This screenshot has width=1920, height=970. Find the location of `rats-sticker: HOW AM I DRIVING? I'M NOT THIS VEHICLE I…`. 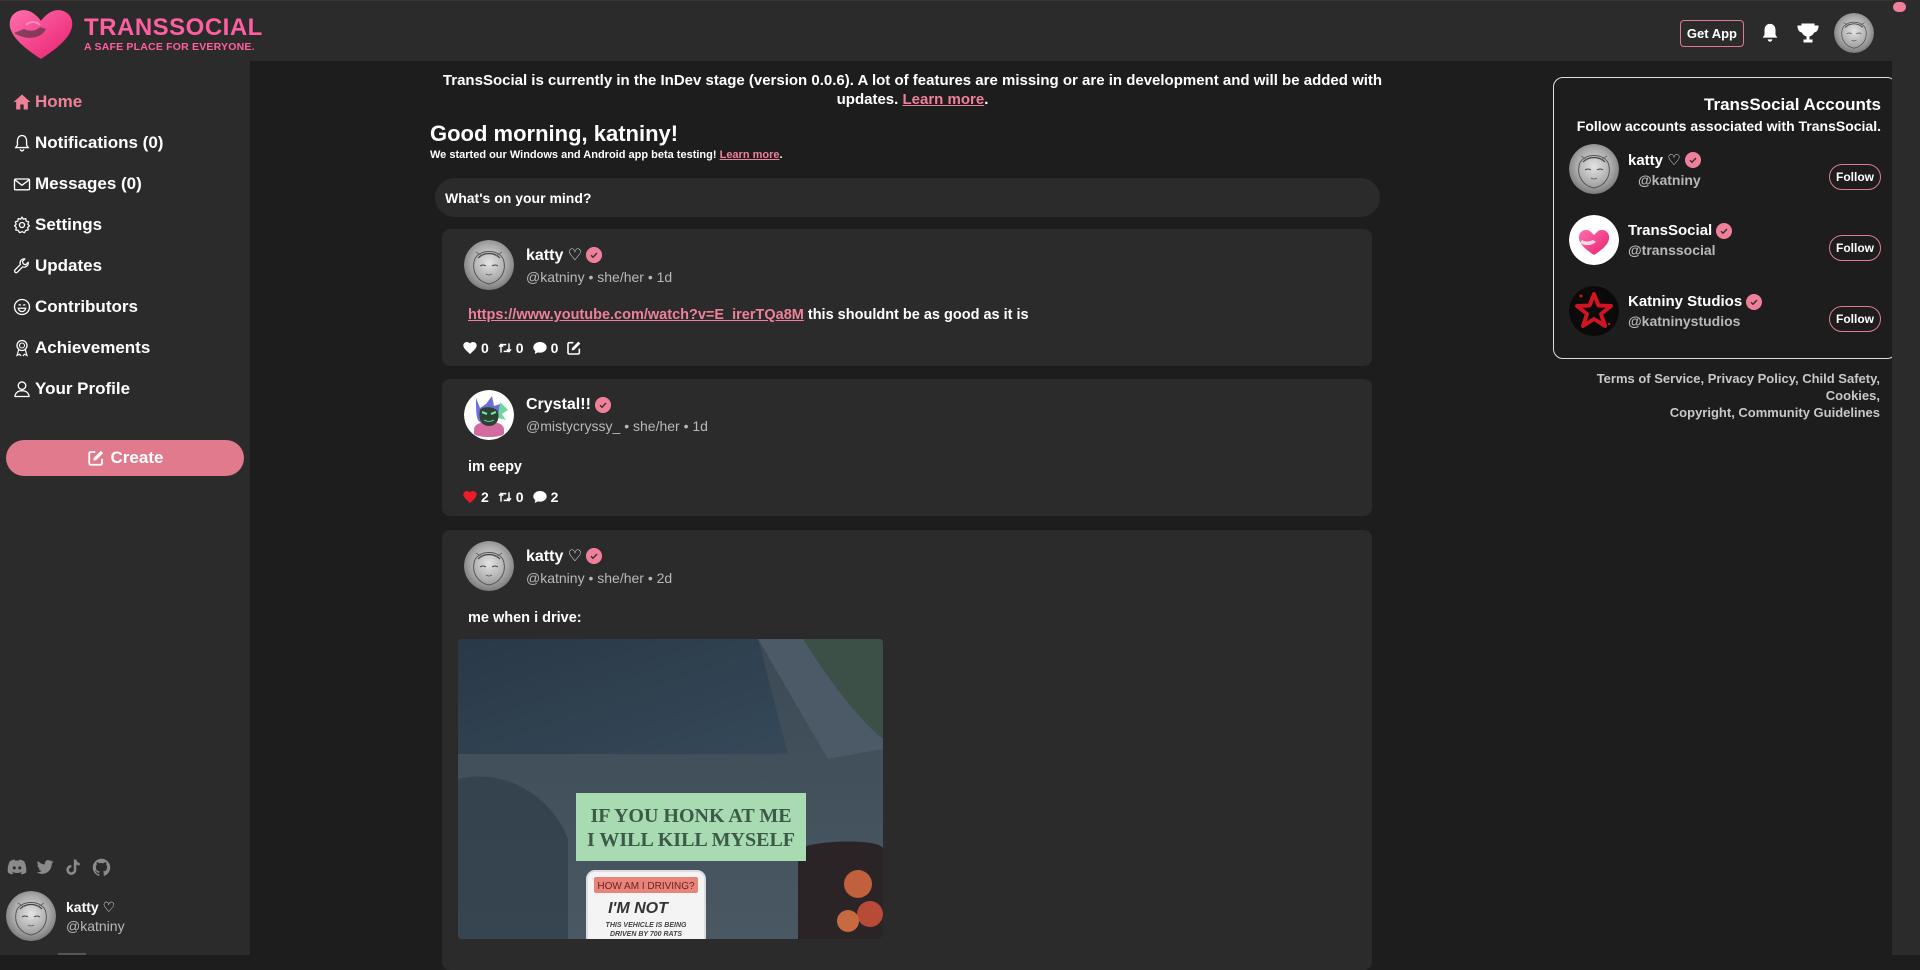

rats-sticker: HOW AM I DRIVING? I'M NOT THIS VEHICLE I… is located at coordinates (646, 904).